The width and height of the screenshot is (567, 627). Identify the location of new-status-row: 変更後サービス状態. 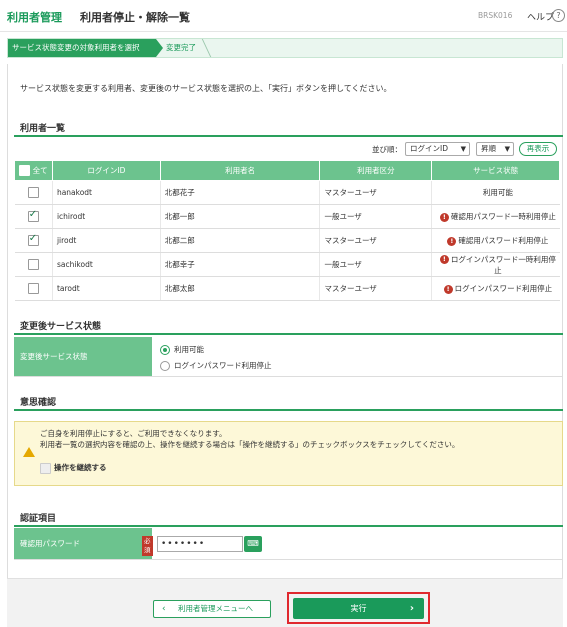
(288, 357).